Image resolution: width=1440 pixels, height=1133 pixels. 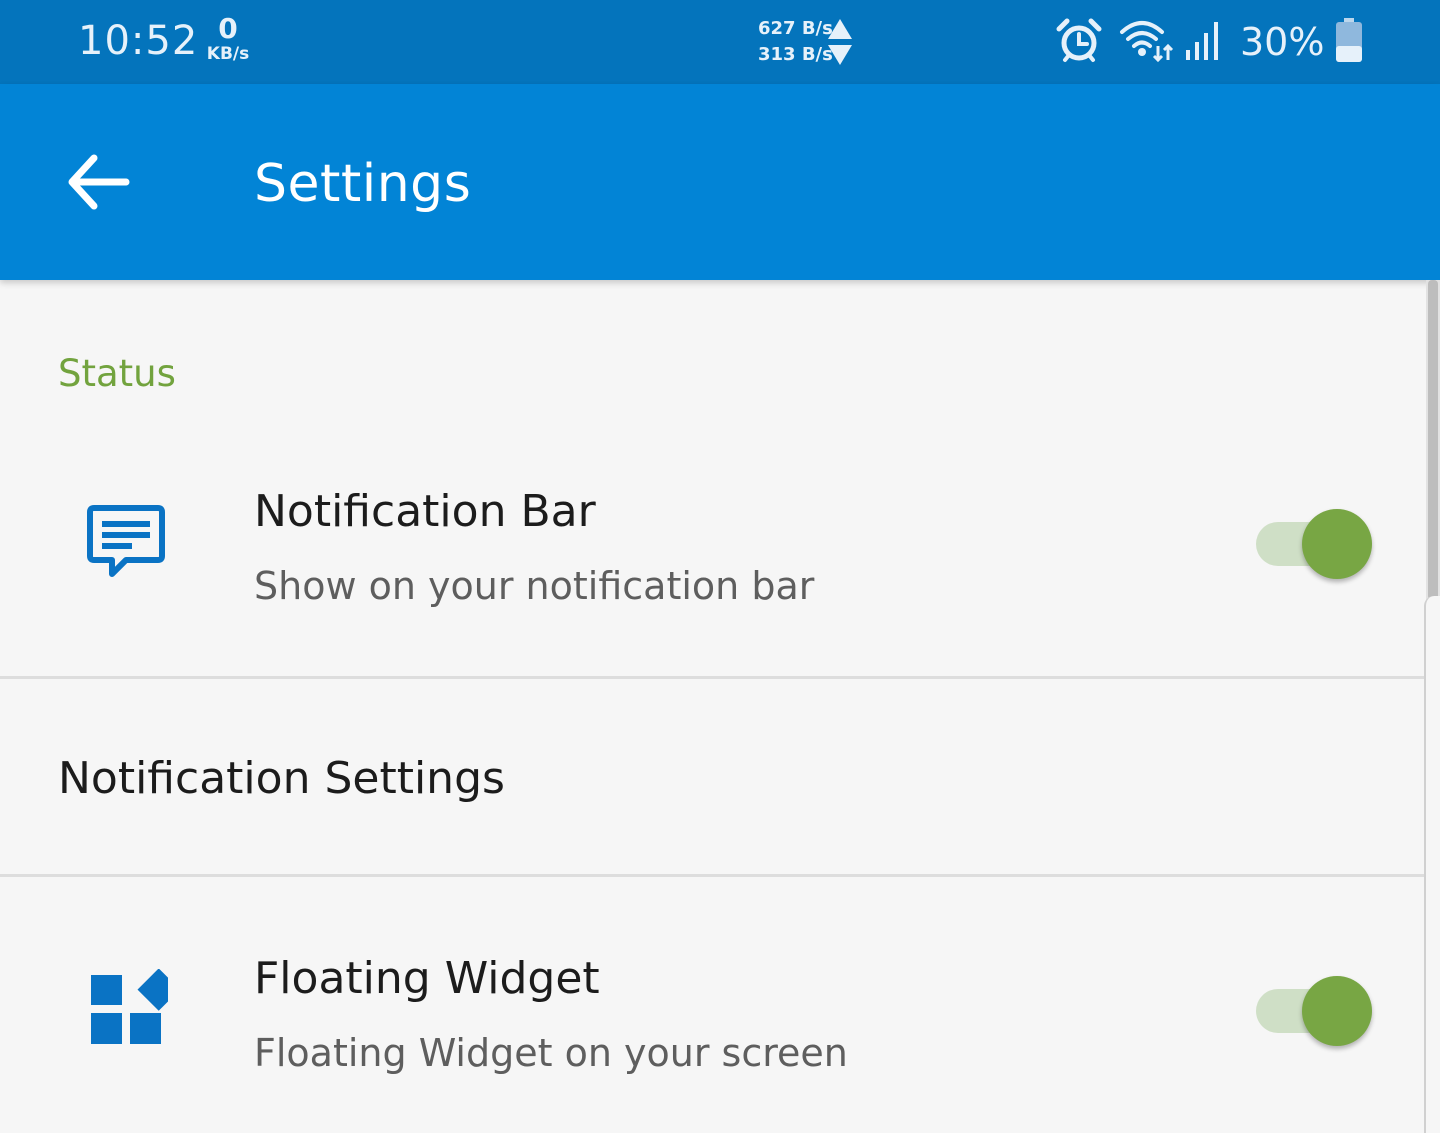 I want to click on traffic-meter: 627 B/s 313 B/s, so click(x=808, y=43).